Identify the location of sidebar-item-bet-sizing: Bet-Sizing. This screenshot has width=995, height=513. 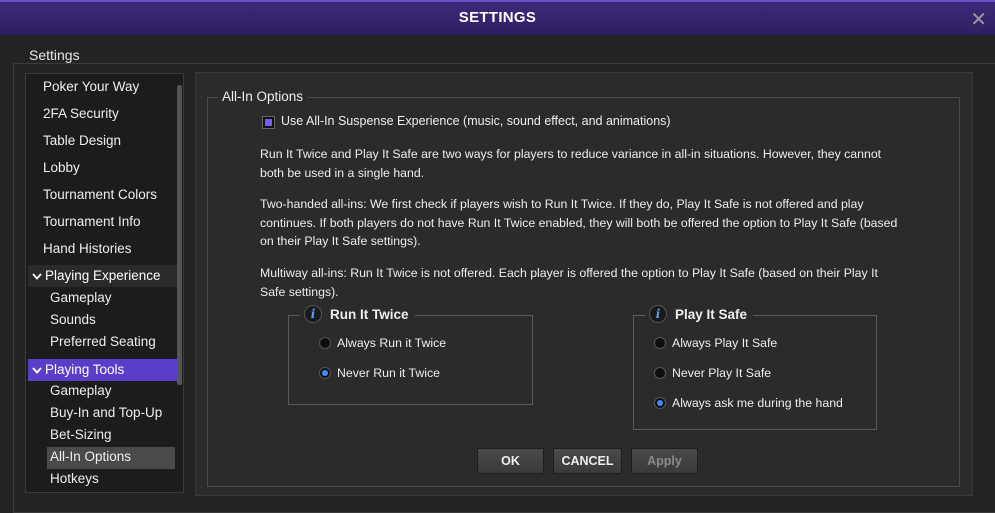
(81, 435).